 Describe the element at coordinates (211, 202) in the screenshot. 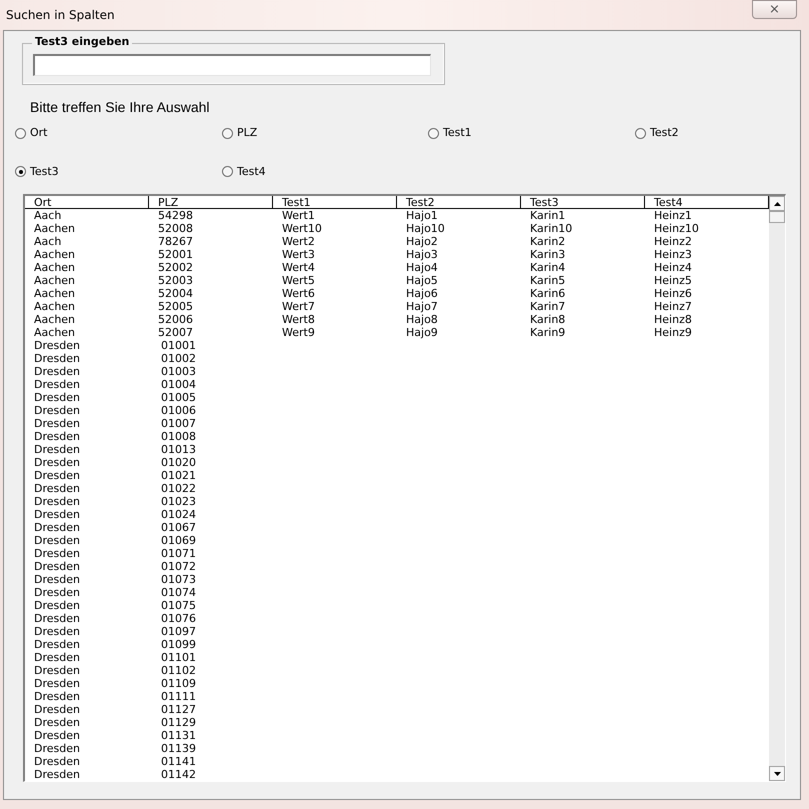

I see `column-header: PLZ` at that location.